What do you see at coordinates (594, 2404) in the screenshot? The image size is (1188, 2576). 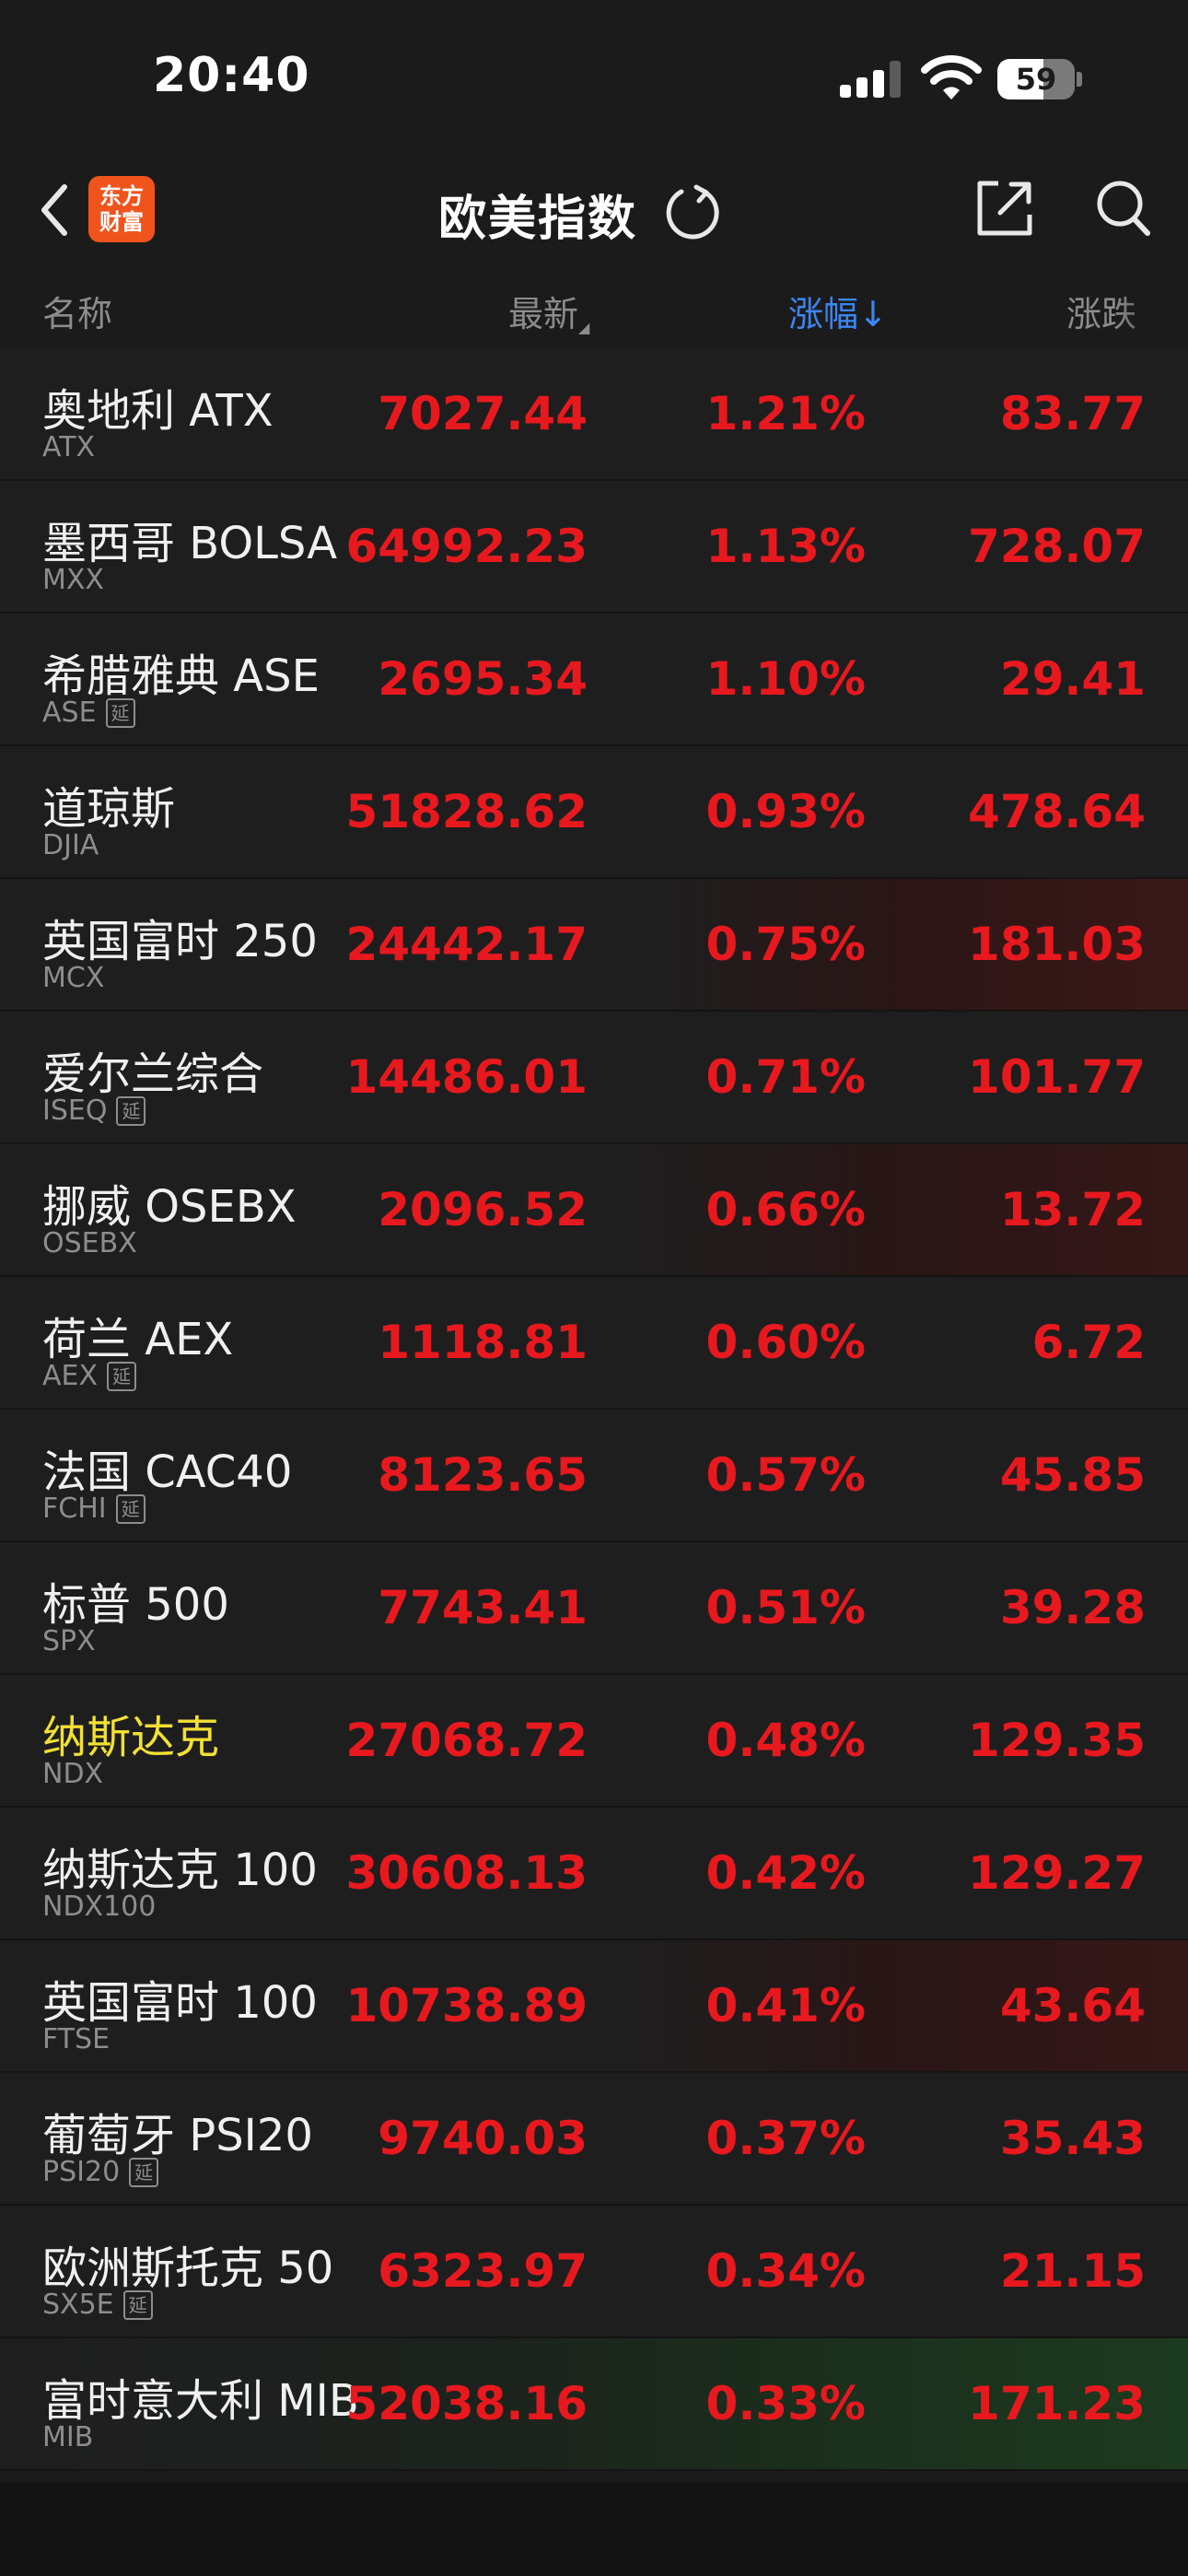 I see `table-row: 富时意大利 MIB MIB 52038.16 0.33% 171.23` at bounding box center [594, 2404].